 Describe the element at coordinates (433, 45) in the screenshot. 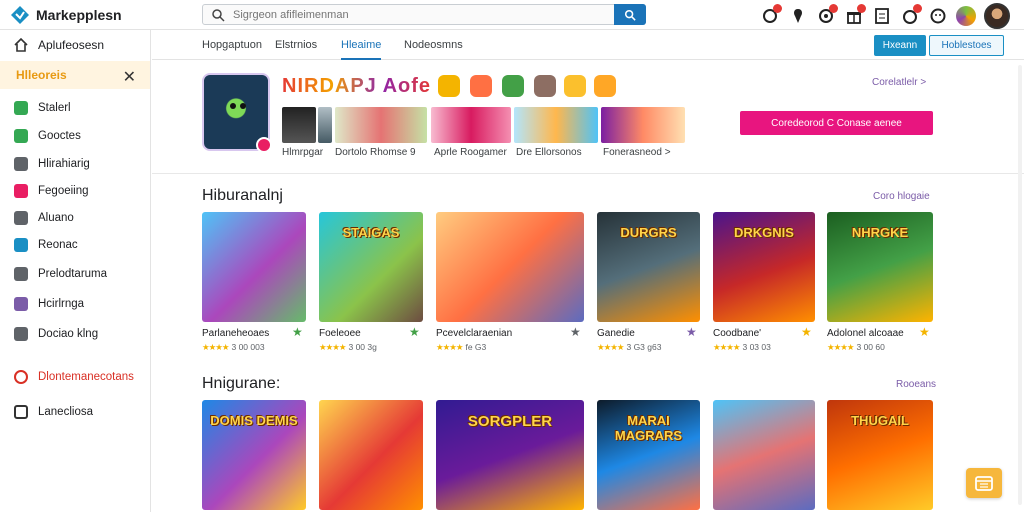

I see `tab-3: Nodeosmns` at that location.